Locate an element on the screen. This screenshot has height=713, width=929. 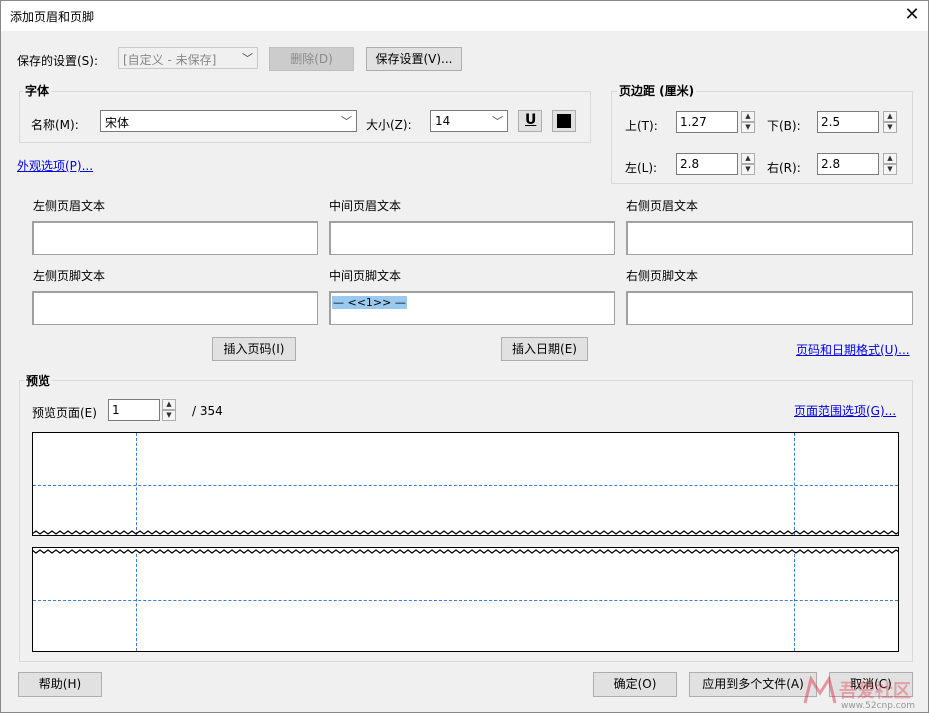
margin-guide-top is located at coordinates (465, 485).